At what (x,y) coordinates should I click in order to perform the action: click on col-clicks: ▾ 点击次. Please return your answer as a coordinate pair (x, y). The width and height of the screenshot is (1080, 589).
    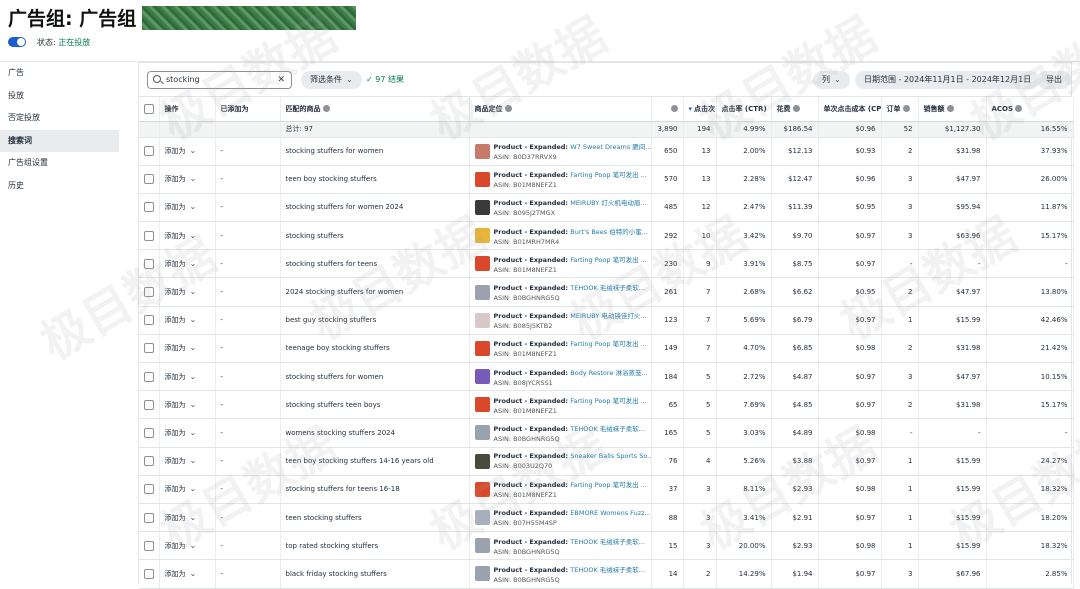
    Looking at the image, I should click on (700, 109).